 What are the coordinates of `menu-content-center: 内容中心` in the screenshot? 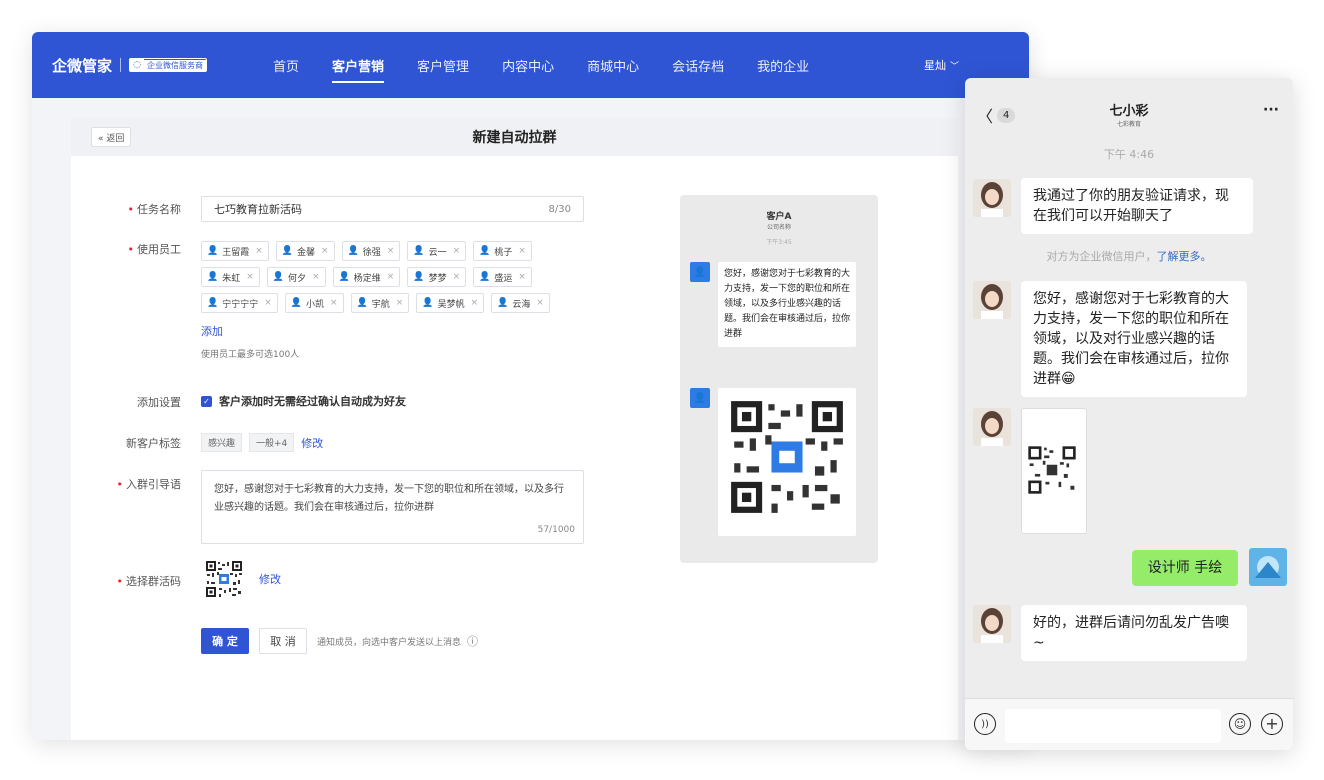 It's located at (528, 65).